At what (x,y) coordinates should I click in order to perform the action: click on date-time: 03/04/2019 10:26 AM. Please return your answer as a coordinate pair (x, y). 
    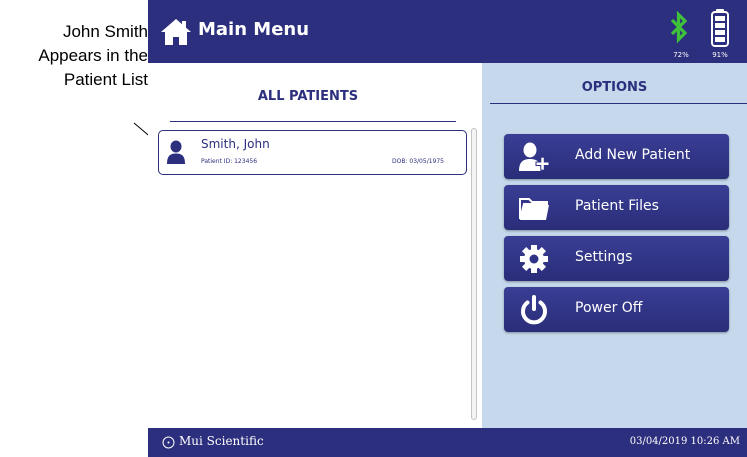
    Looking at the image, I should click on (684, 441).